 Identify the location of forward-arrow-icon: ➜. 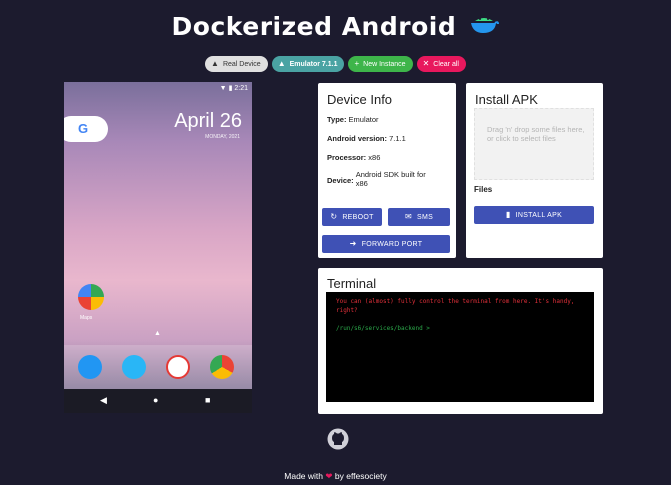
(353, 243).